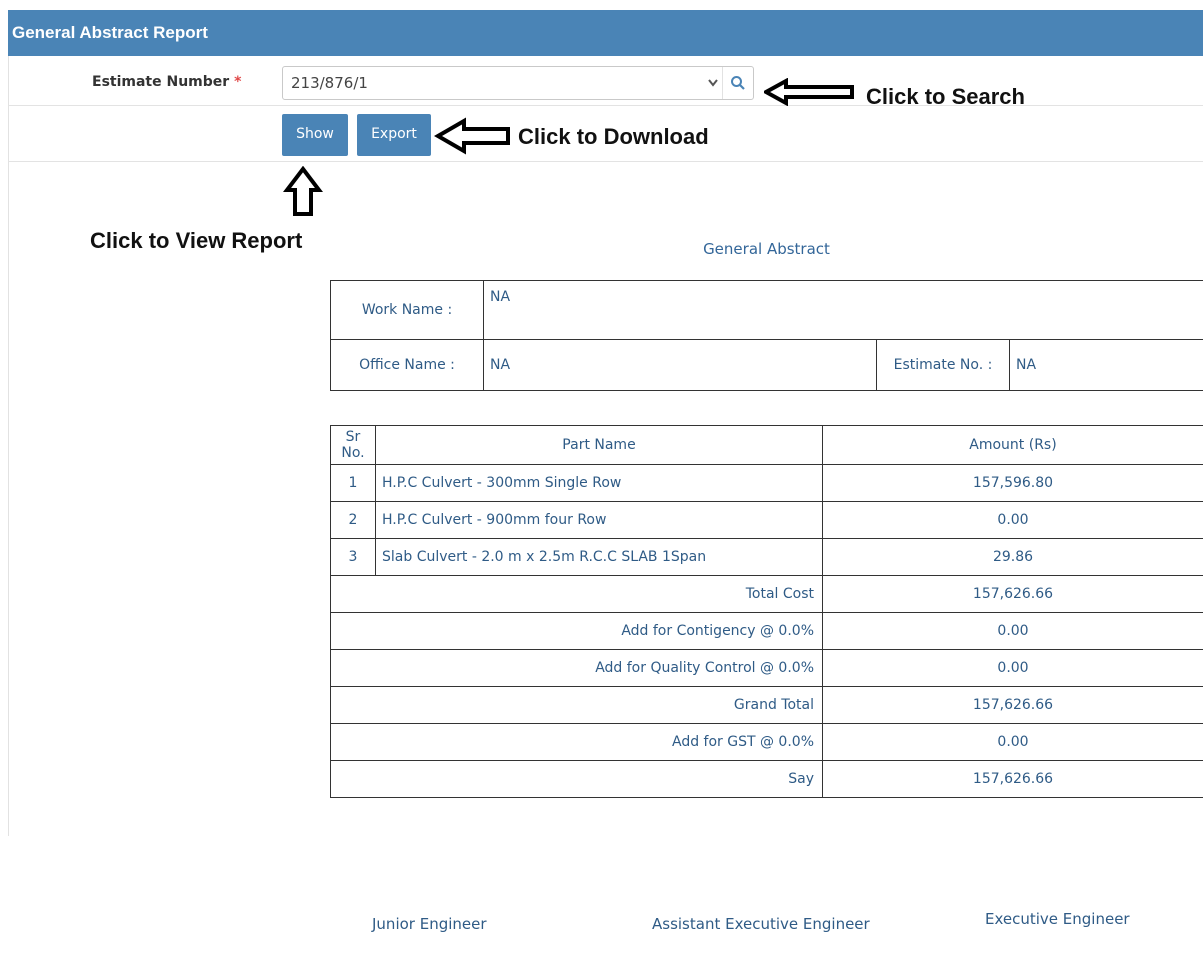 The image size is (1203, 960). Describe the element at coordinates (1012, 445) in the screenshot. I see `column-header-amount: Amount (Rs)` at that location.